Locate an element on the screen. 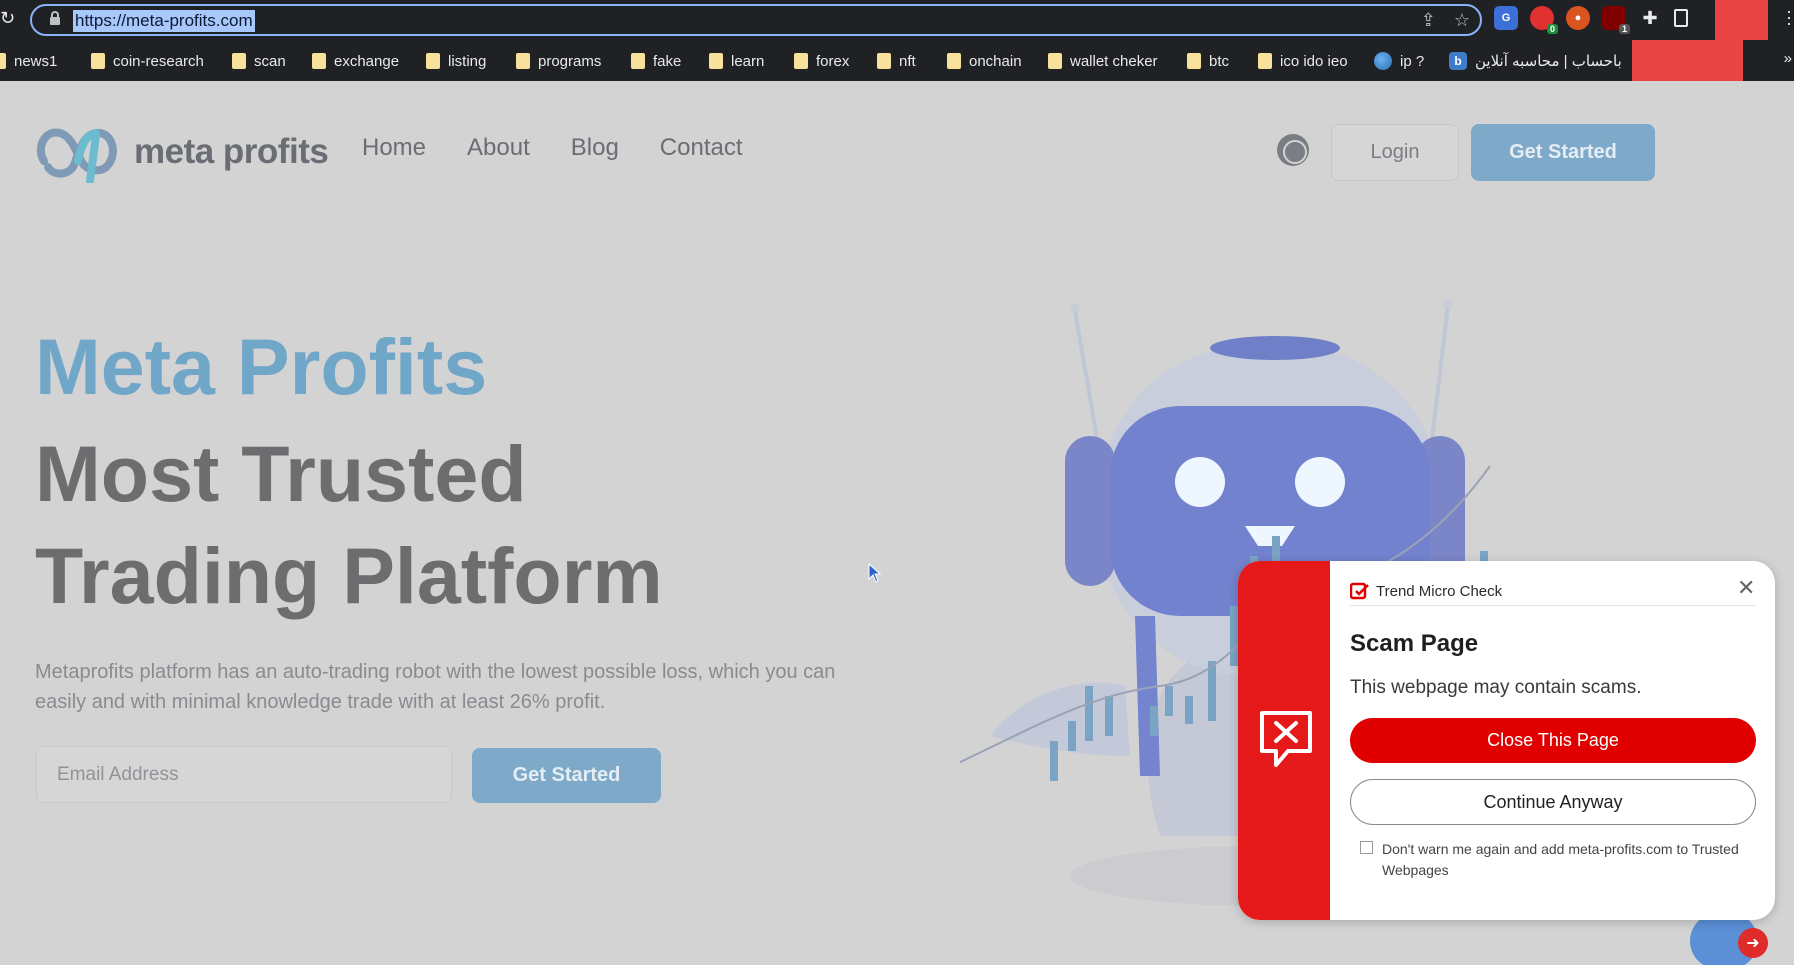 Image resolution: width=1794 pixels, height=965 pixels. redacted-block is located at coordinates (1687, 61).